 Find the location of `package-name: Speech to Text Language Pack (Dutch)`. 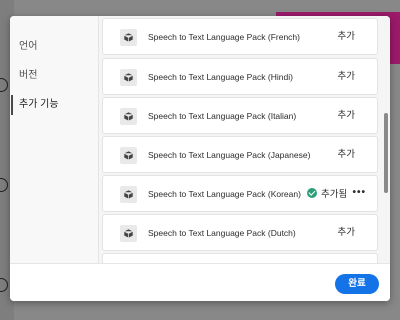

package-name: Speech to Text Language Pack (Dutch) is located at coordinates (222, 233).